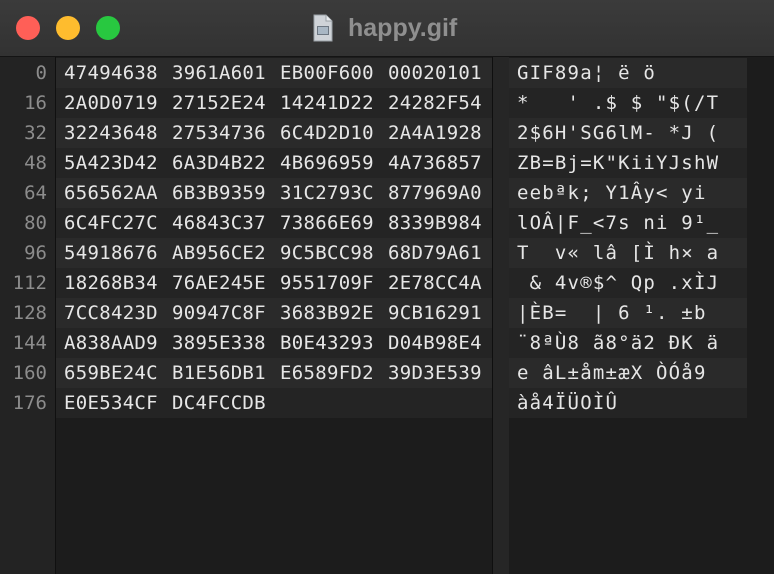 The image size is (774, 574). I want to click on hex-word: B0E43293, so click(327, 343).